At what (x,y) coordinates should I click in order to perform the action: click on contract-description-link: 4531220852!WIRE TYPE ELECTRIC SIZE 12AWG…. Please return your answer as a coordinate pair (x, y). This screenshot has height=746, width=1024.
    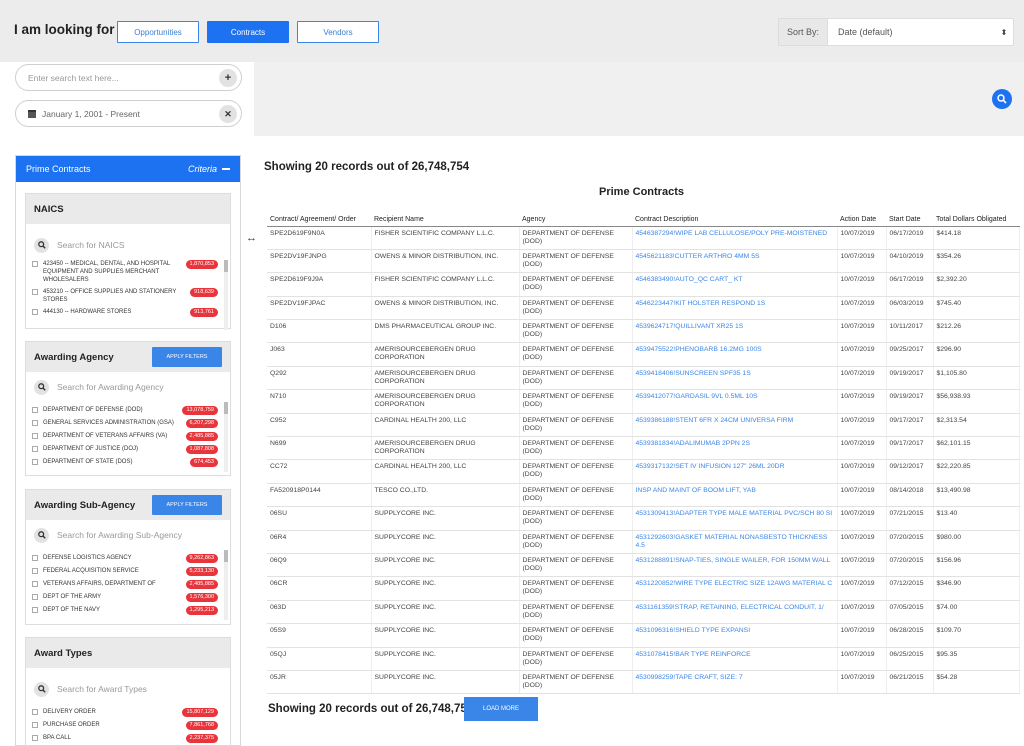
    Looking at the image, I should click on (735, 588).